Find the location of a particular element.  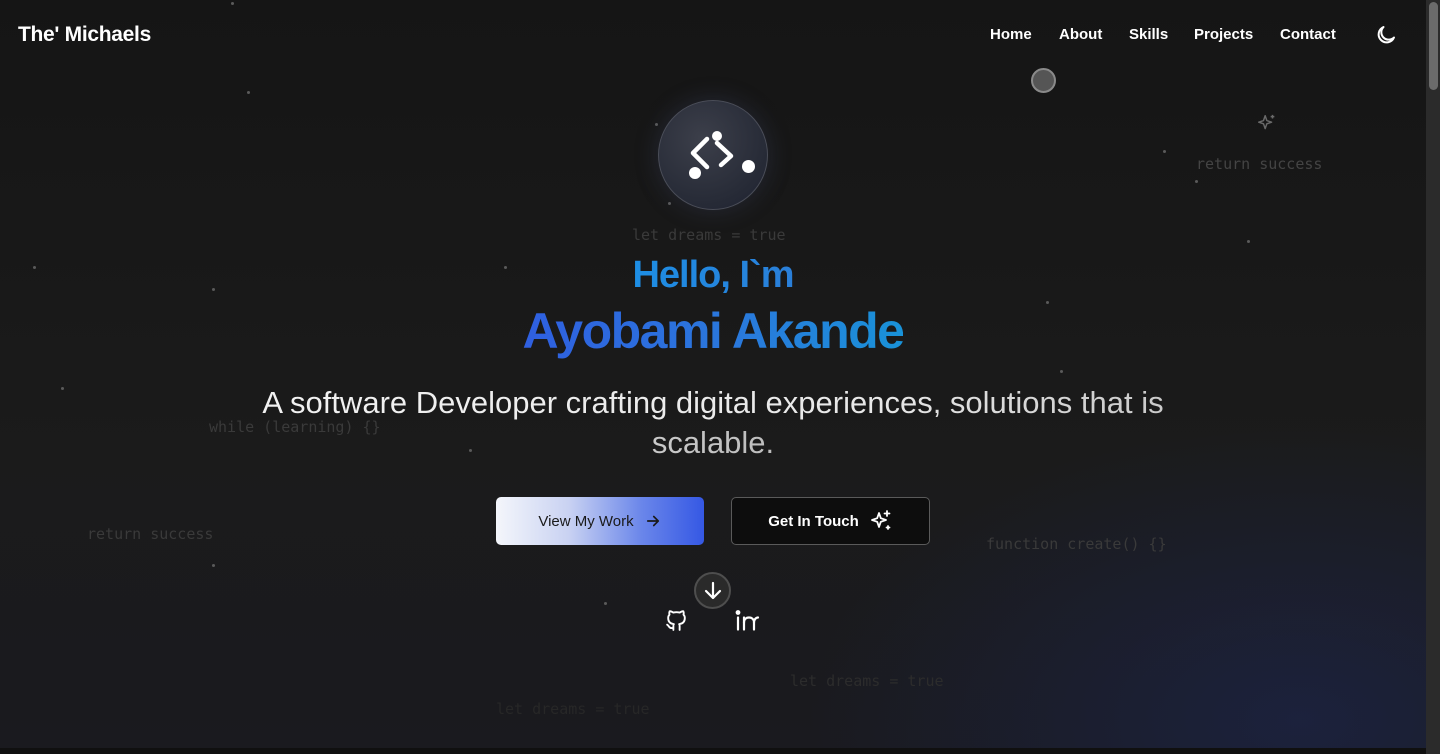

scrollbar-track is located at coordinates (1433, 377).